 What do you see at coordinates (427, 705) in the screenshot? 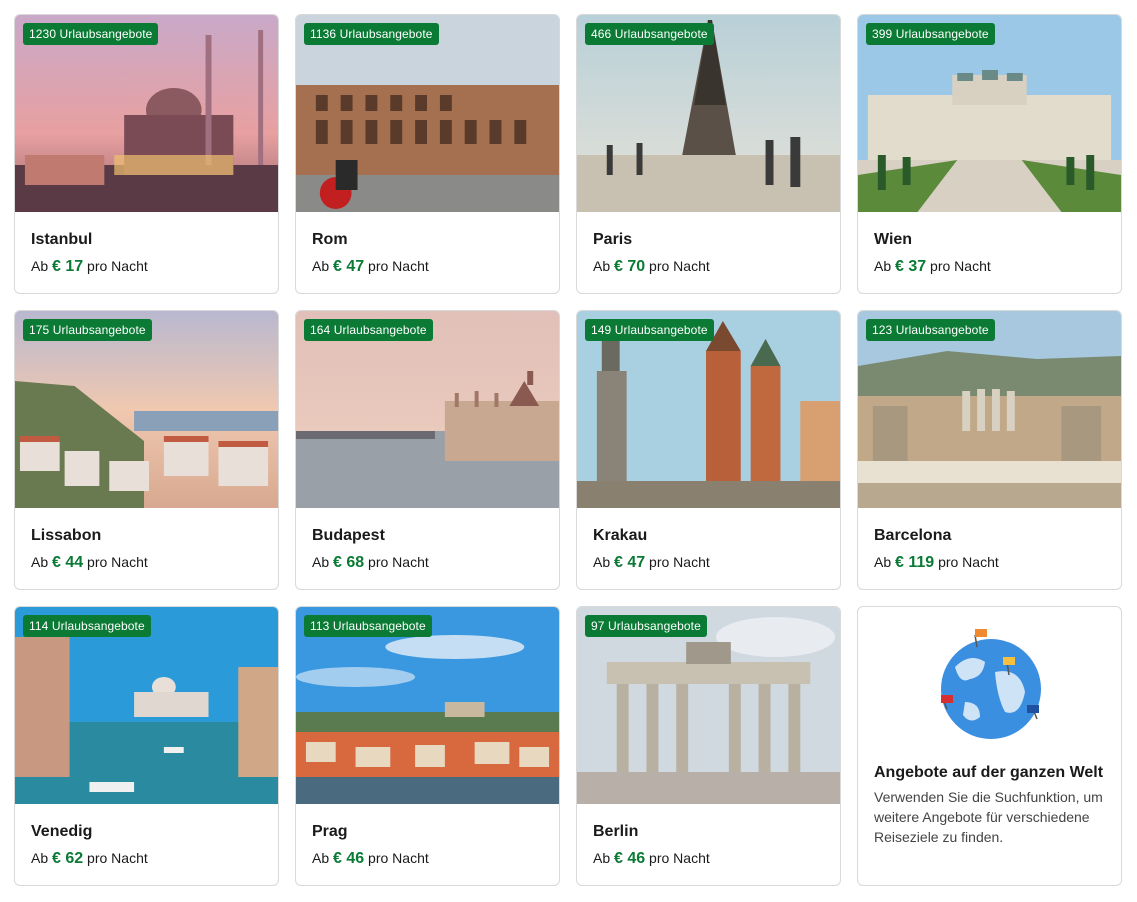
I see `destination-image-prag: 113 Urlaubsangebote` at bounding box center [427, 705].